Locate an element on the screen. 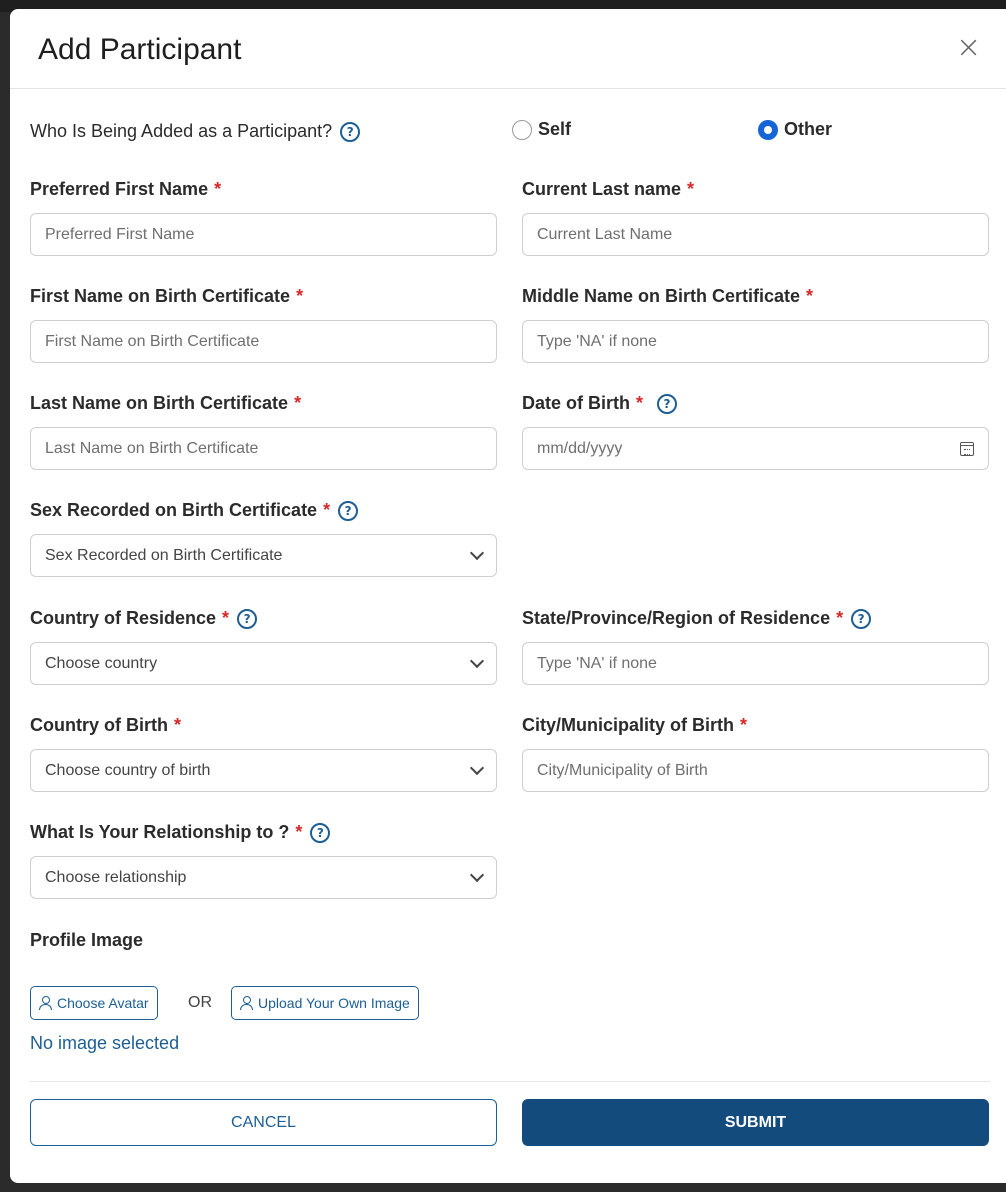 The height and width of the screenshot is (1192, 1006). first-name-birth-field is located at coordinates (263, 341).